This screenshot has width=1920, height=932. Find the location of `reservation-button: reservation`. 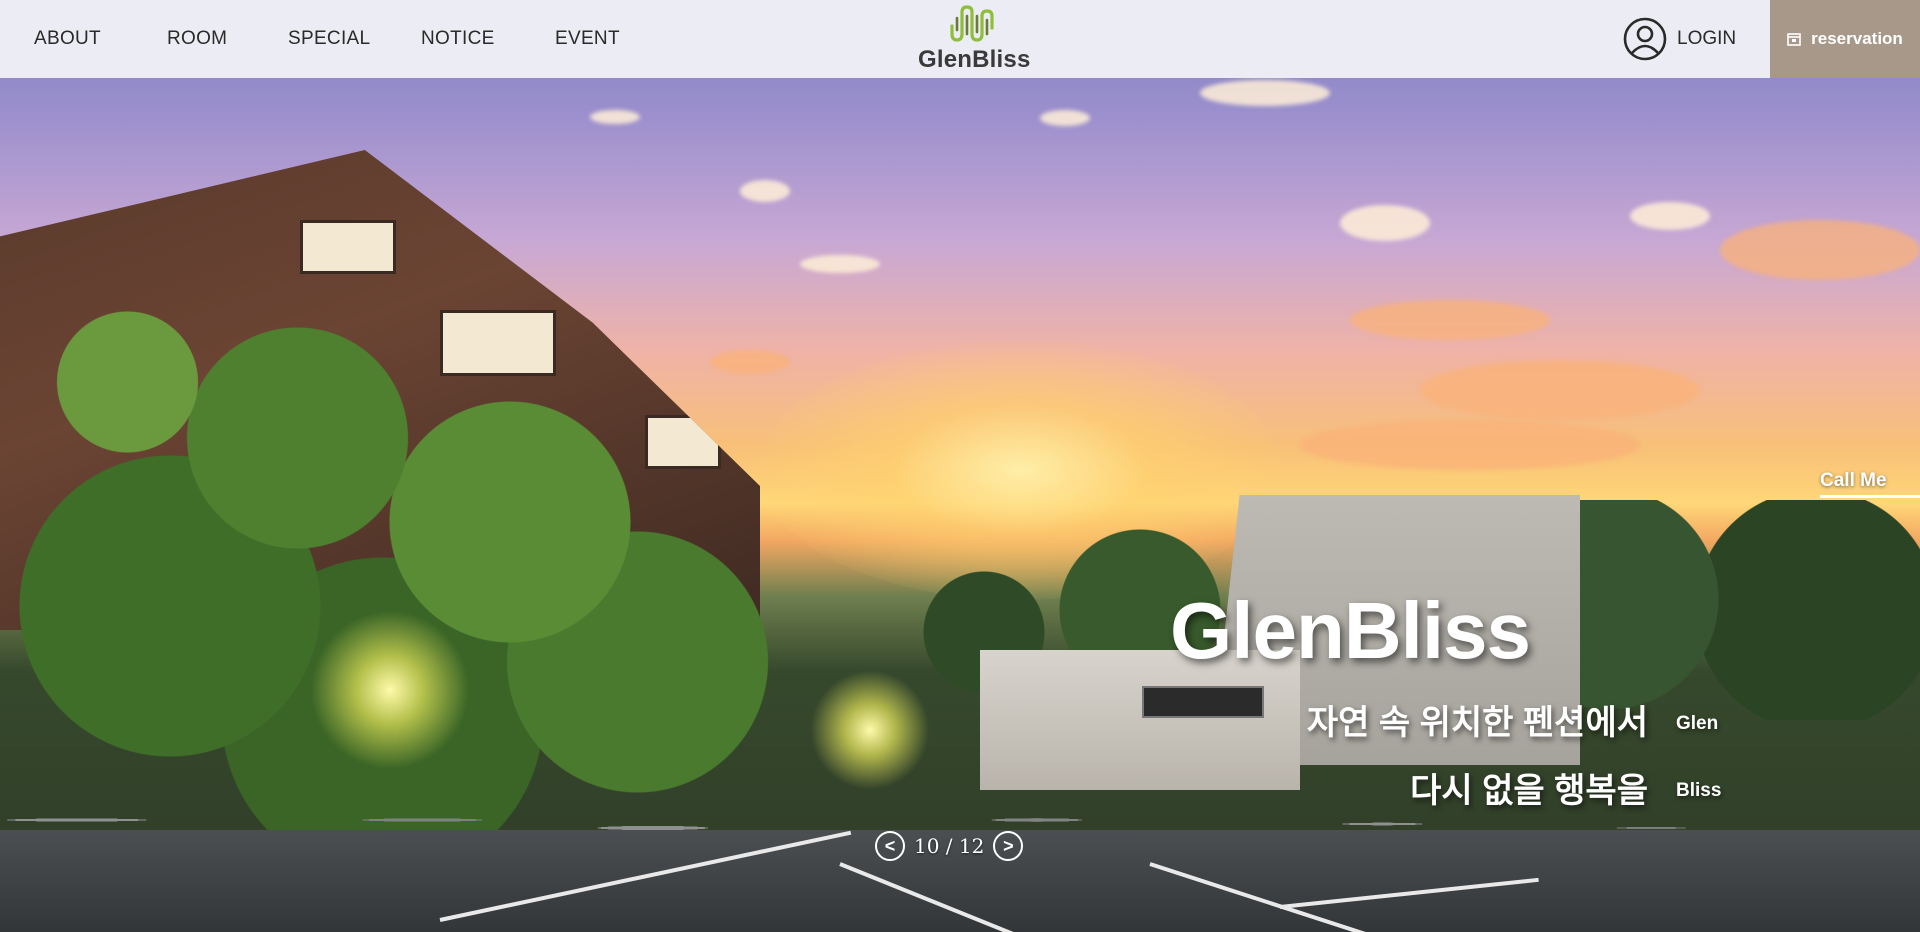

reservation-button: reservation is located at coordinates (1845, 39).